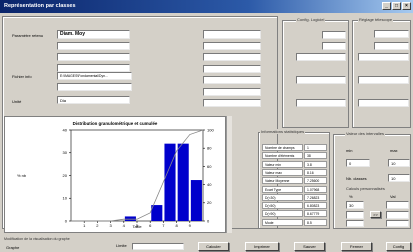 The width and height of the screenshot is (413, 252). Describe the element at coordinates (190, 225) in the screenshot. I see `x-tick-label: 9` at that location.